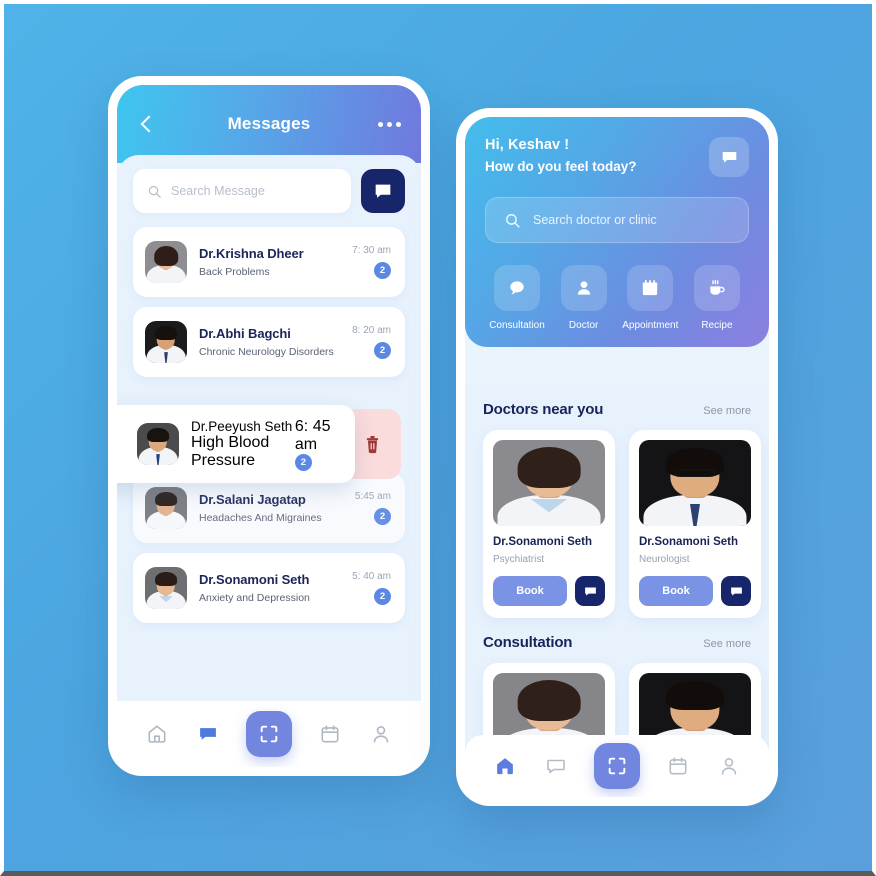  Describe the element at coordinates (371, 330) in the screenshot. I see `conversation-time: 8: 20 am` at that location.